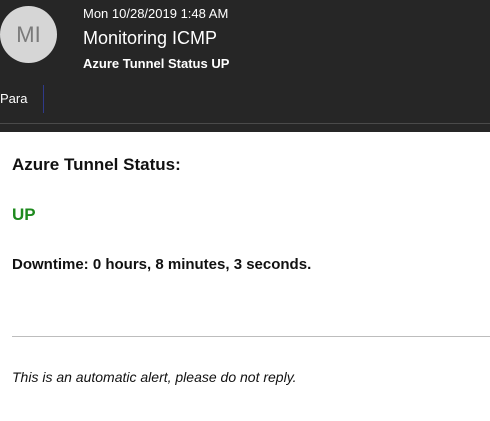  Describe the element at coordinates (156, 63) in the screenshot. I see `email-subject: Azure Tunnel Status UP` at that location.